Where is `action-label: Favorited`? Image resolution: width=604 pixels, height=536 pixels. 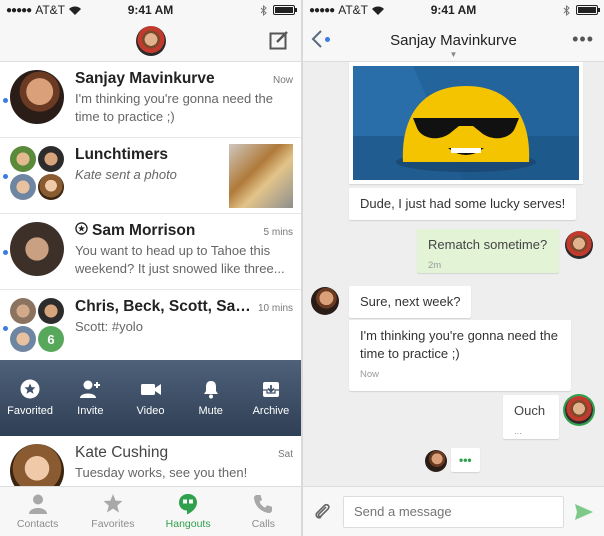 action-label: Favorited is located at coordinates (30, 411).